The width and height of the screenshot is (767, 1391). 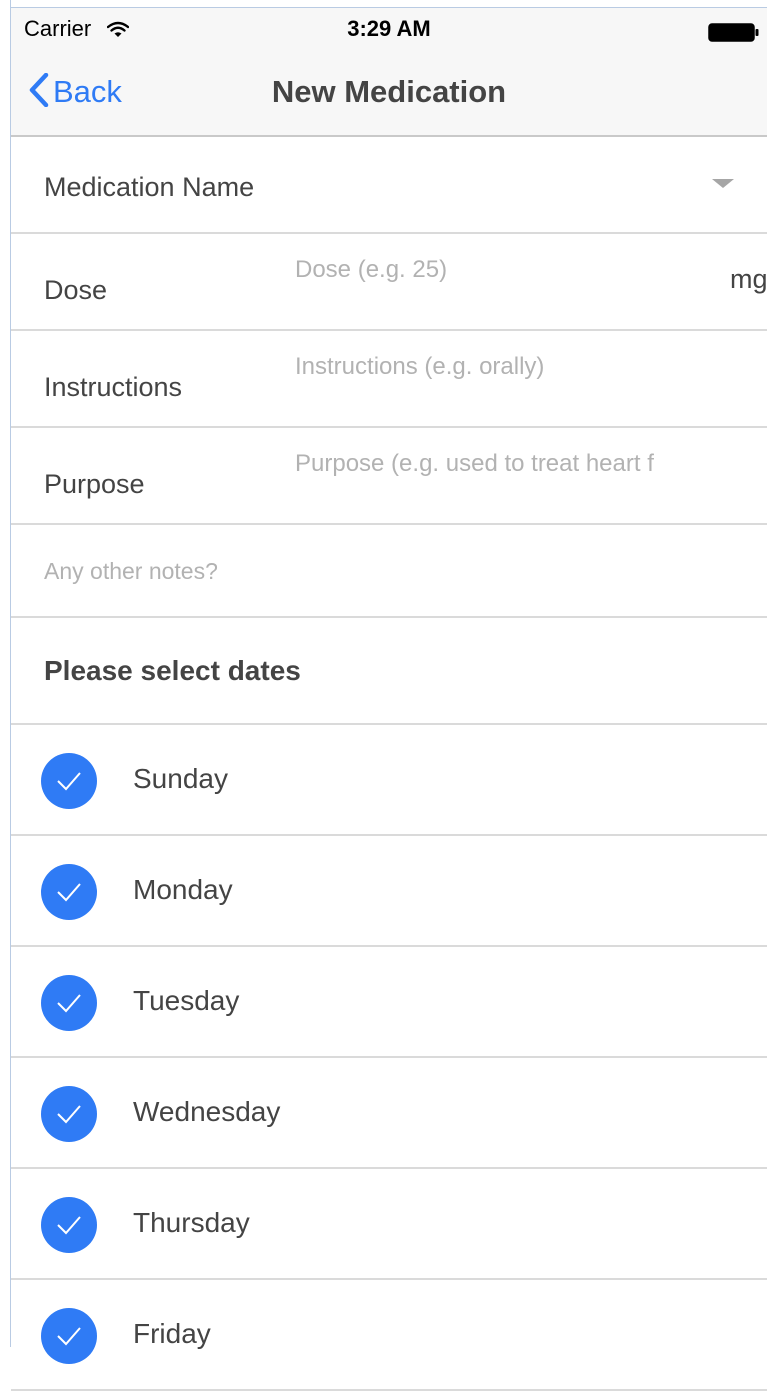 I want to click on day-label: Thursday, so click(x=191, y=1222).